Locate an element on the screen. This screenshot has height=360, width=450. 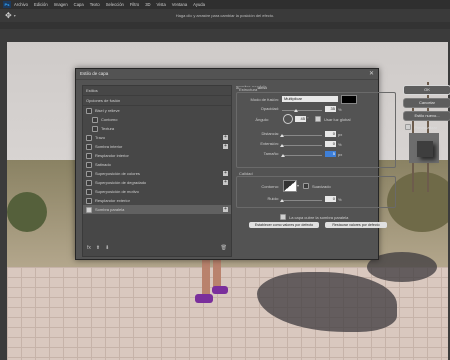
reset-default-button: Restaurar valores por defecto is located at coordinates (356, 225).